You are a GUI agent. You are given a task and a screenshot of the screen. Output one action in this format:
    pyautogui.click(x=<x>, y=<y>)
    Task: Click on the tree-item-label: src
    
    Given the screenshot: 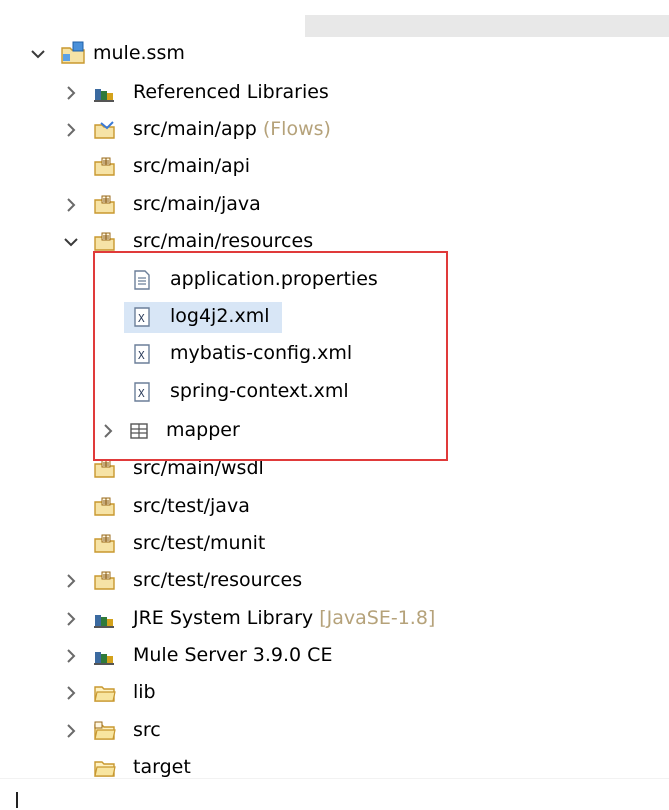 What is the action you would take?
    pyautogui.click(x=147, y=730)
    